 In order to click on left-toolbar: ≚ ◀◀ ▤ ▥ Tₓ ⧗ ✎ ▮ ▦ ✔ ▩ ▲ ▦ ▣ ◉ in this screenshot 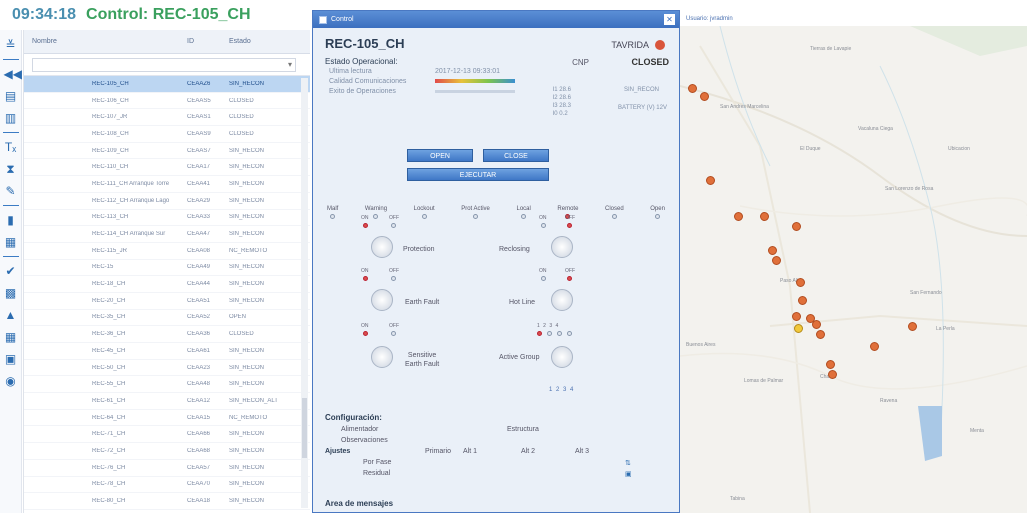, I will do `click(11, 271)`.